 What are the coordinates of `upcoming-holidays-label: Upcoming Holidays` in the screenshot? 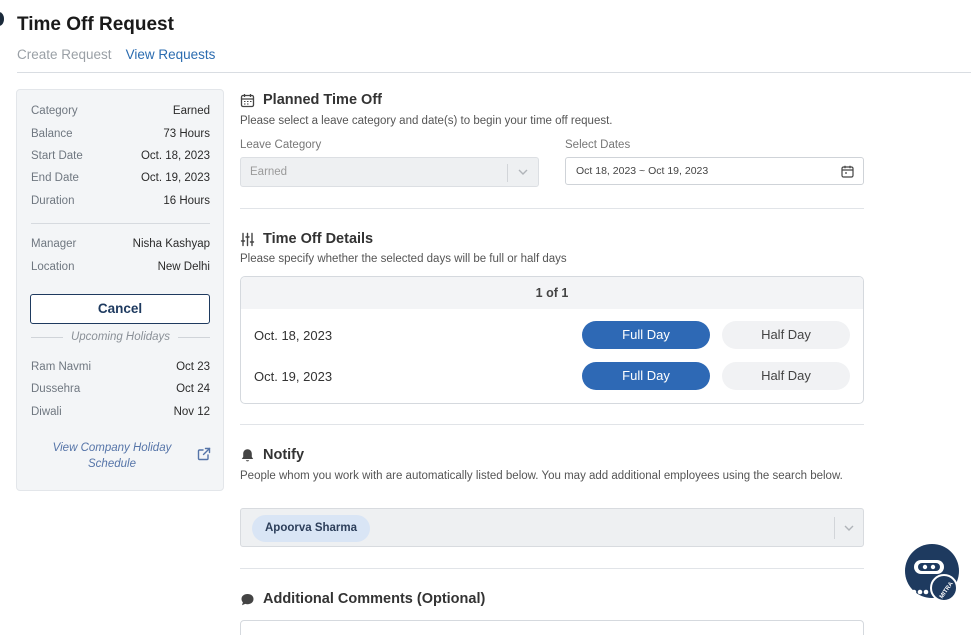 It's located at (120, 337).